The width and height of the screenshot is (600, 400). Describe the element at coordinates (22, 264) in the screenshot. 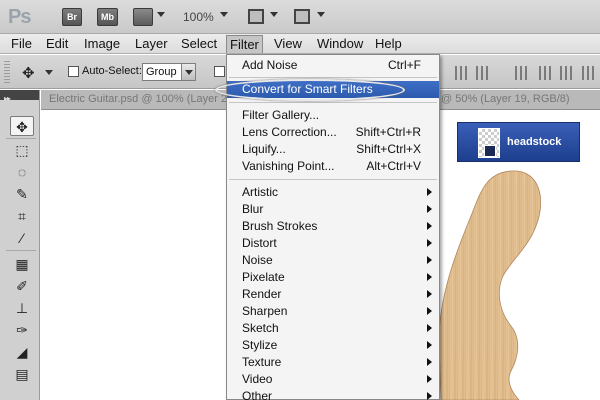

I see `spot-healing-tool-icon: ▦` at that location.